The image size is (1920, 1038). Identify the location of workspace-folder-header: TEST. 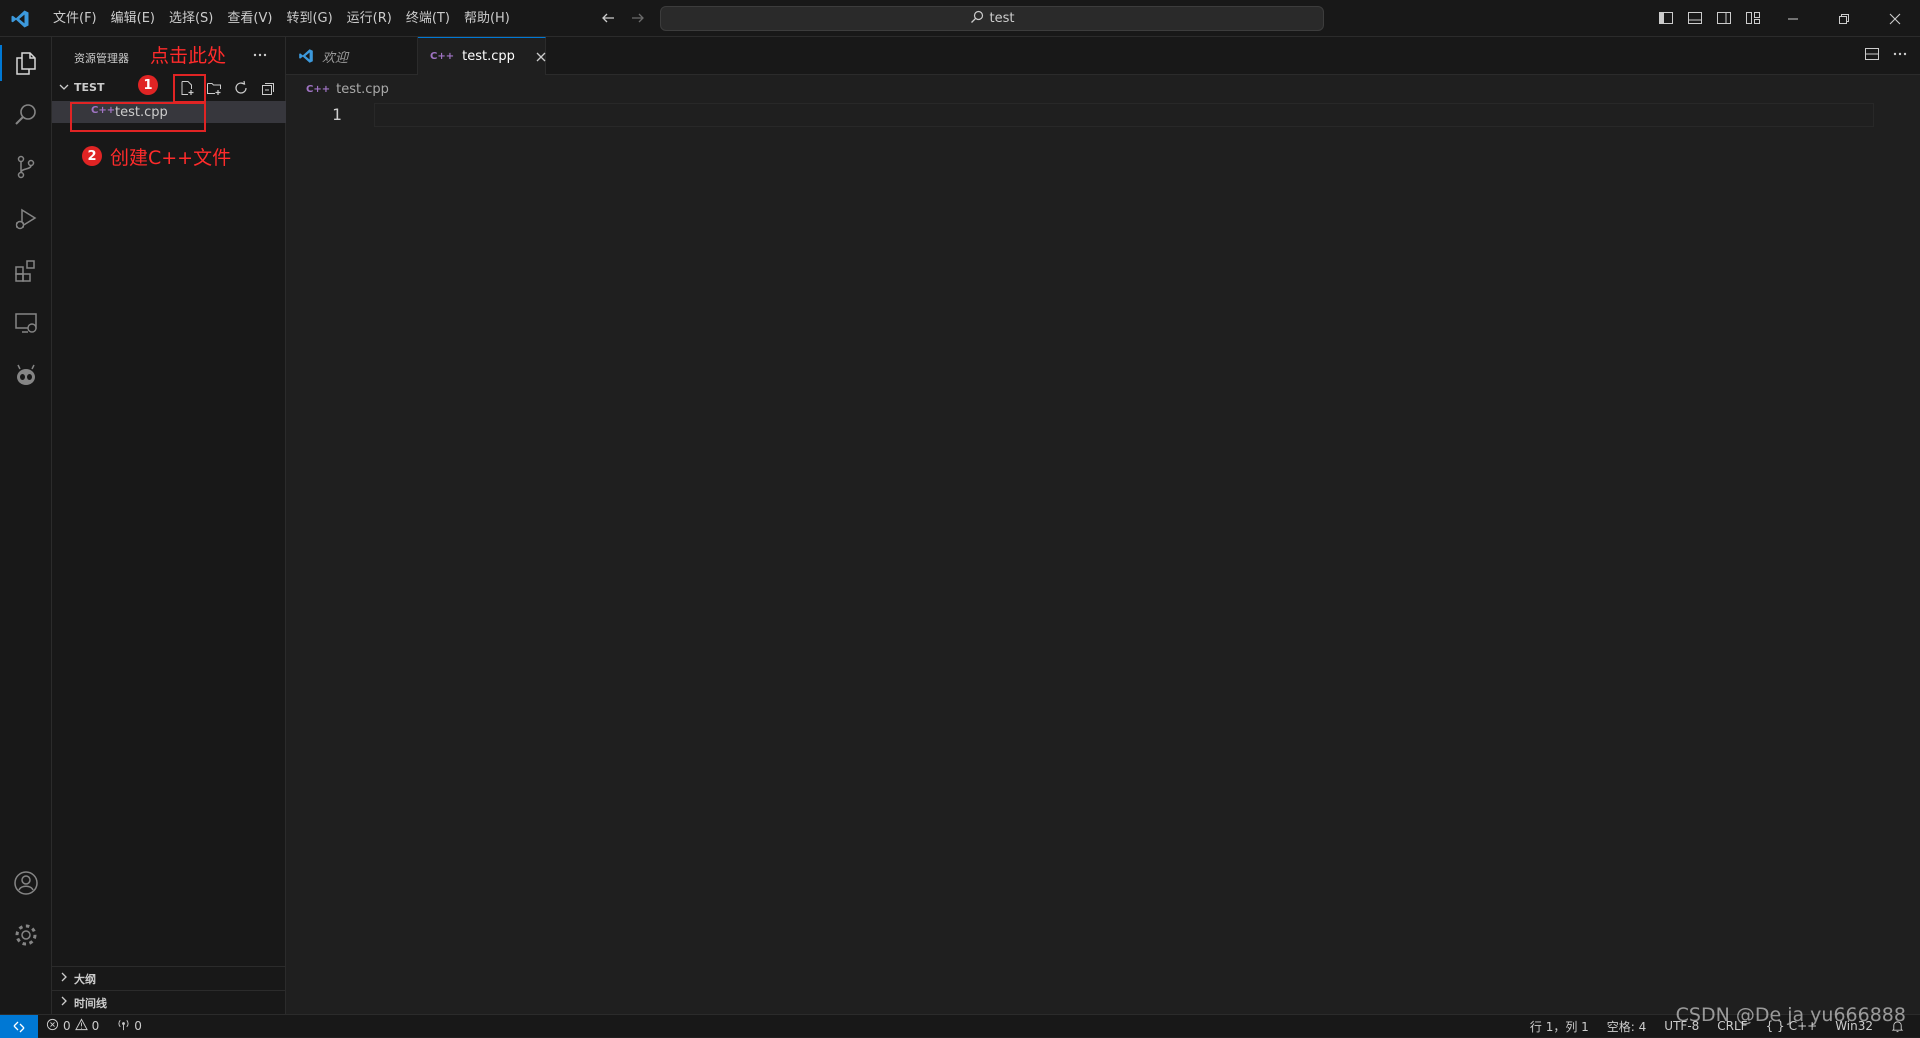
(169, 88).